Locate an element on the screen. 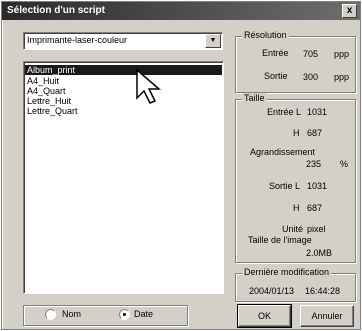  unit-label: Unité is located at coordinates (293, 229).